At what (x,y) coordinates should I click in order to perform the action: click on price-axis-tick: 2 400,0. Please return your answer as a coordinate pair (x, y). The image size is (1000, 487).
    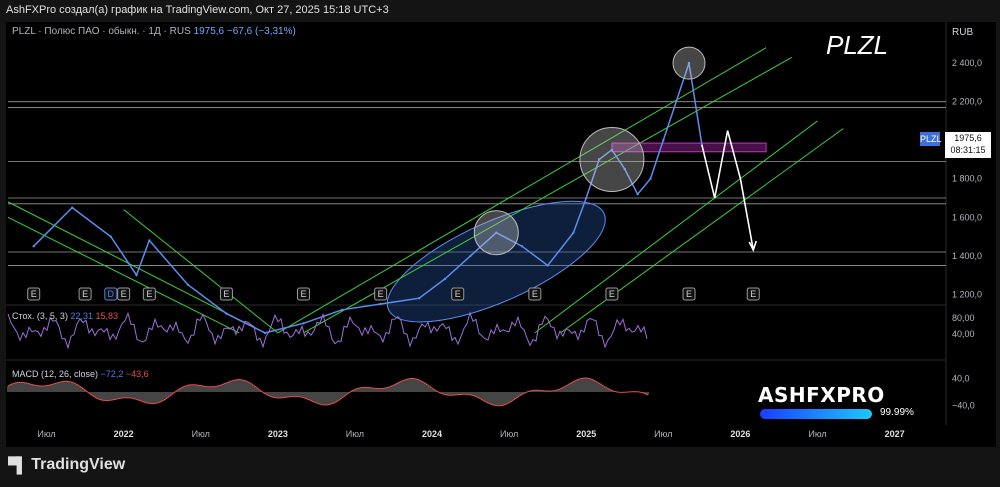
    Looking at the image, I should click on (967, 63).